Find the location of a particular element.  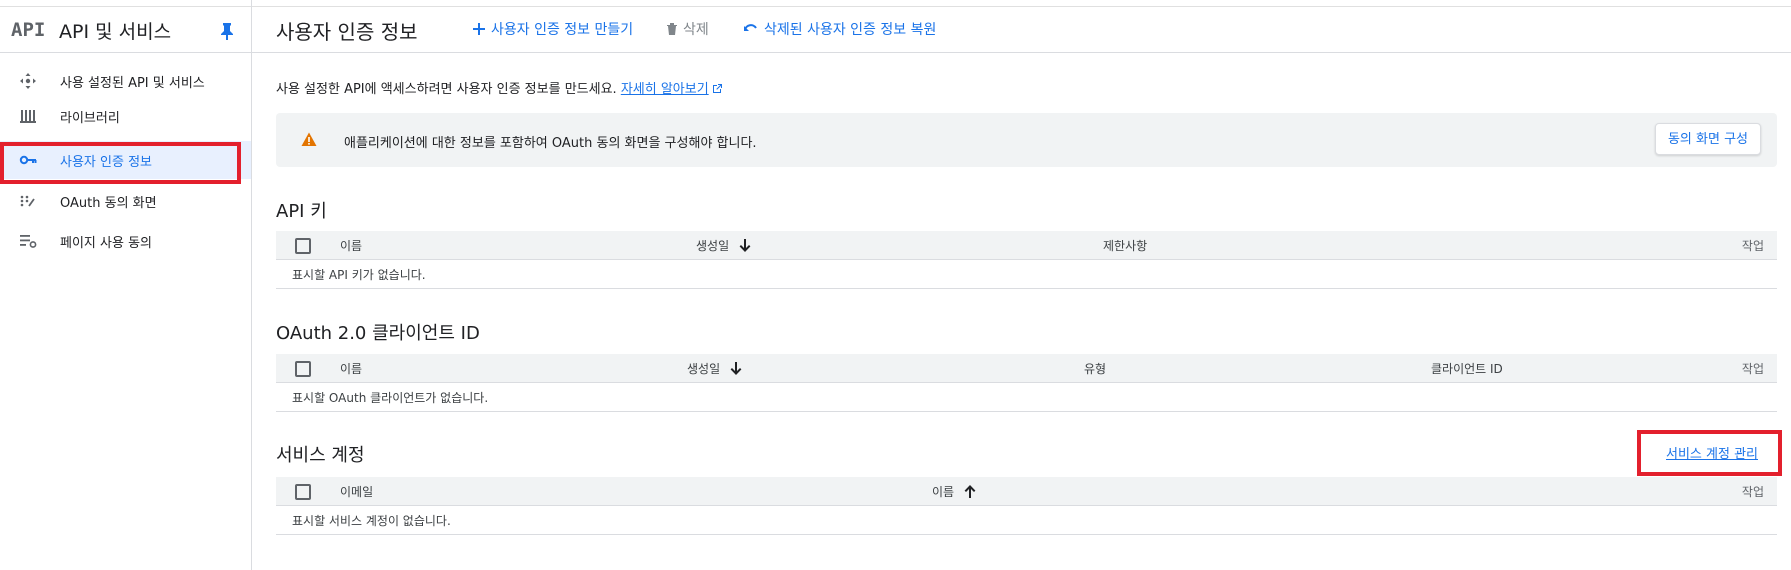

key-icon is located at coordinates (28, 160).